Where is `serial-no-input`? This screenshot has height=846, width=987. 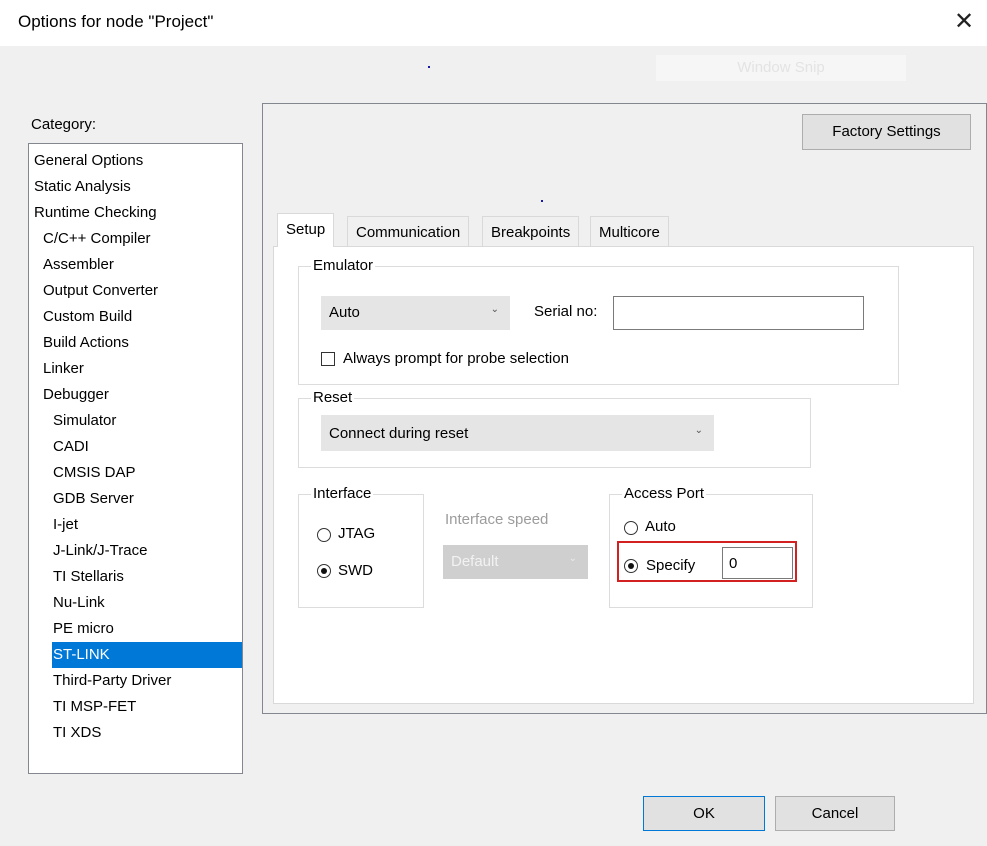
serial-no-input is located at coordinates (738, 313).